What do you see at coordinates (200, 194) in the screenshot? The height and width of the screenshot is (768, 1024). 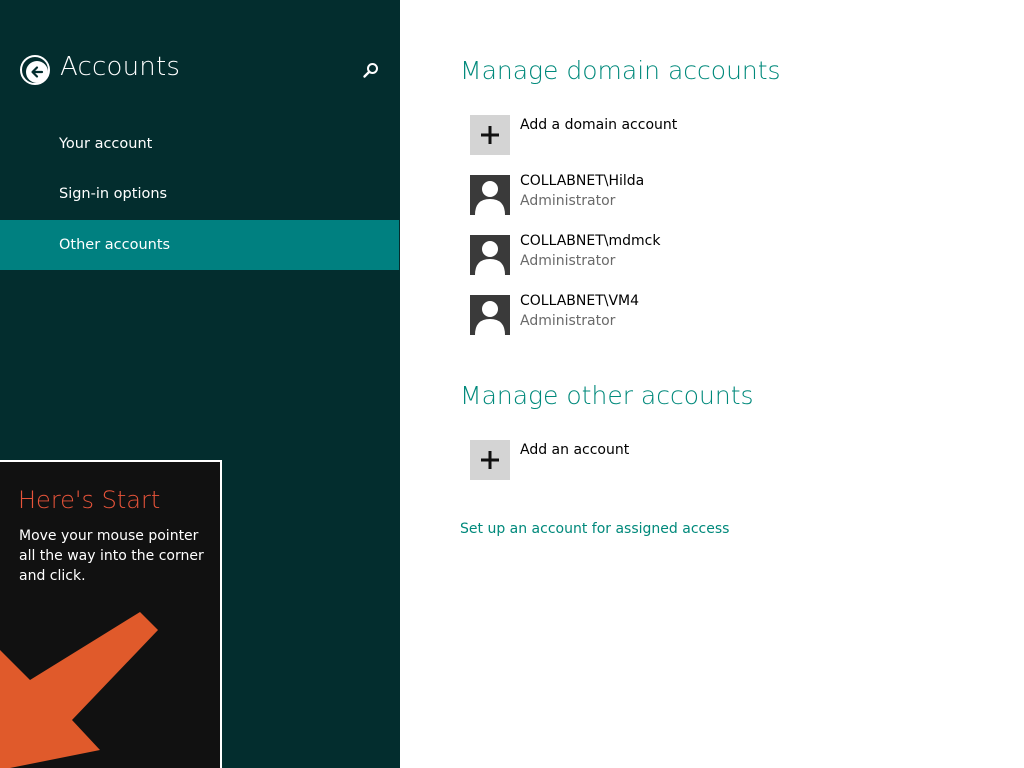 I see `sidebar-item-sign-in-options: Sign-in options` at bounding box center [200, 194].